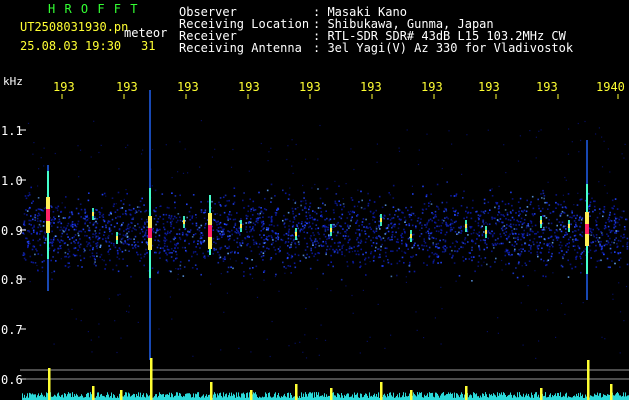 This screenshot has height=400, width=629. What do you see at coordinates (12, 231) in the screenshot?
I see `y-tick-label: 0.9` at bounding box center [12, 231].